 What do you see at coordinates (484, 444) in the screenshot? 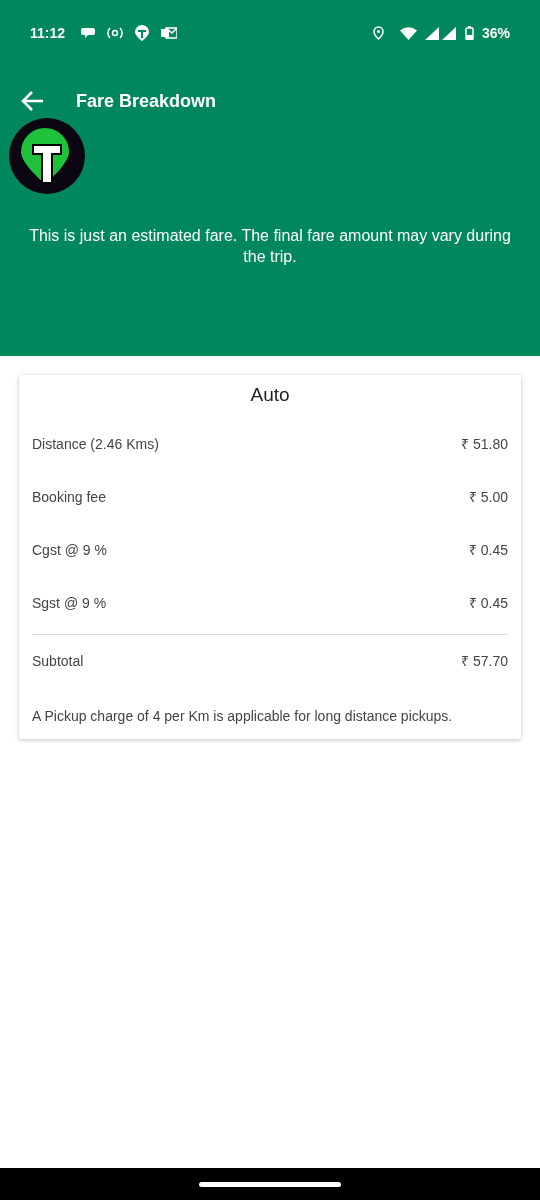
I see `fare-item-amount: ₹ 51.80` at bounding box center [484, 444].